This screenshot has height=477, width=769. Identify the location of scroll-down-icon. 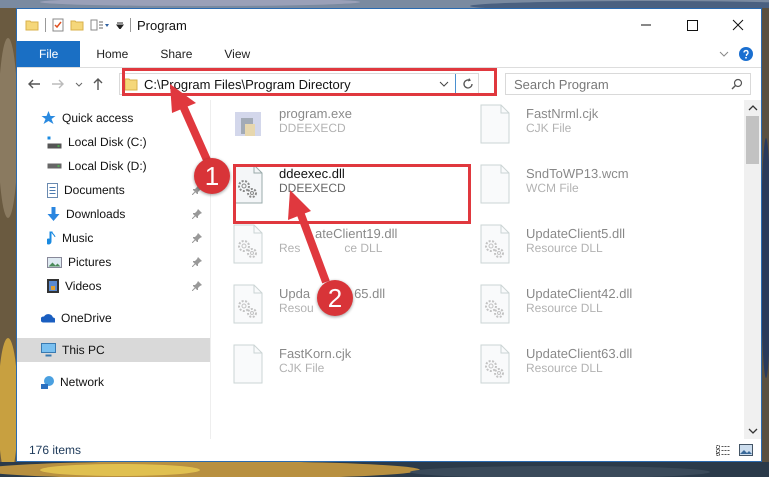
(753, 431).